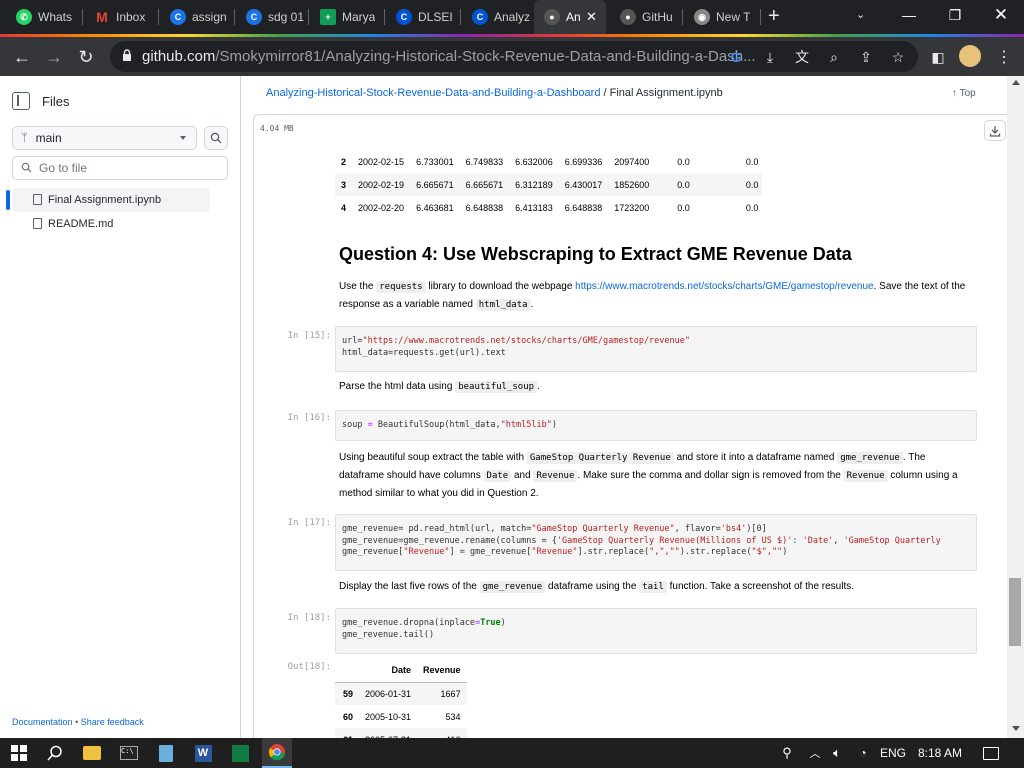 The width and height of the screenshot is (1024, 768). I want to click on go-to-file-input: Go to file, so click(120, 168).